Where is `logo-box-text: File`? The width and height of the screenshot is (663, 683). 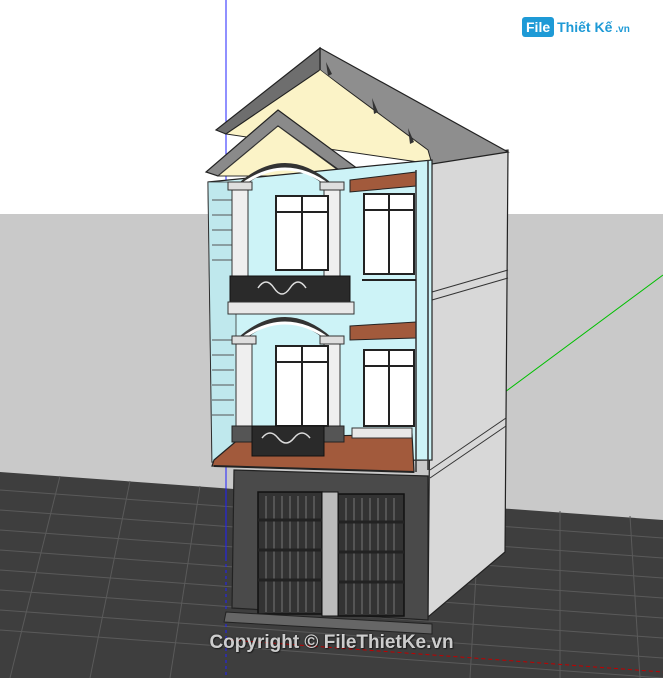
logo-box-text: File is located at coordinates (538, 27).